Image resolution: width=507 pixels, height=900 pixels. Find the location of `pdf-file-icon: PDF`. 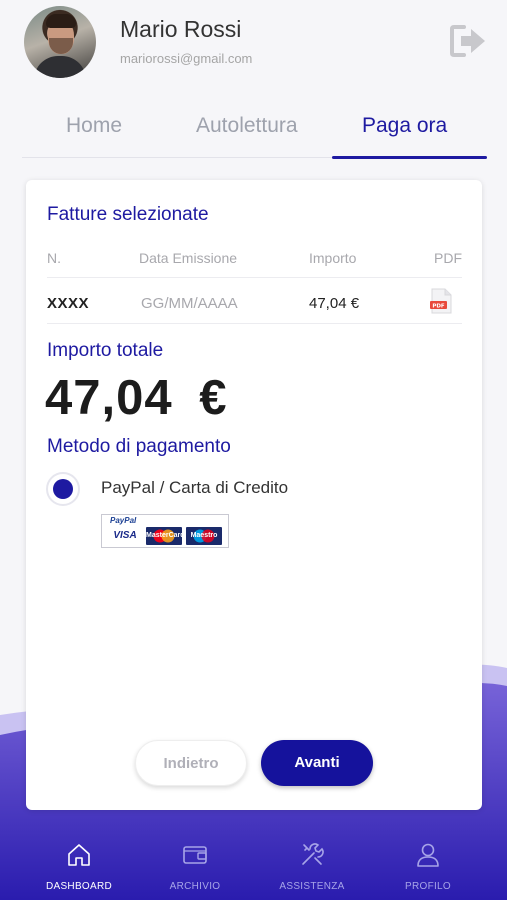

pdf-file-icon: PDF is located at coordinates (441, 301).